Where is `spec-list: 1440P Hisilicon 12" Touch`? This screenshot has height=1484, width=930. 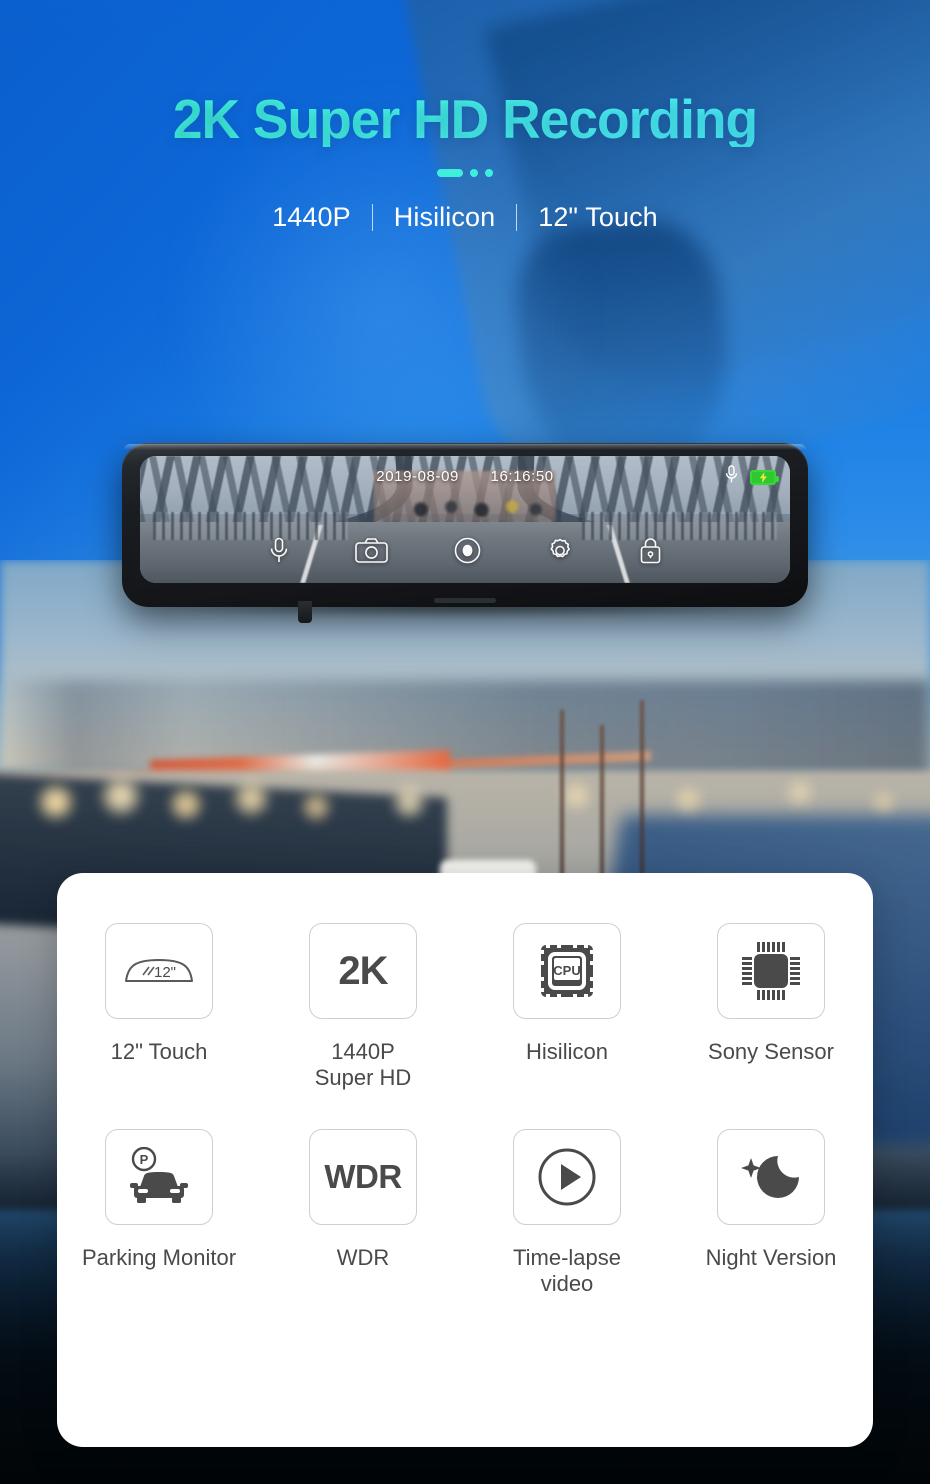 spec-list: 1440P Hisilicon 12" Touch is located at coordinates (465, 217).